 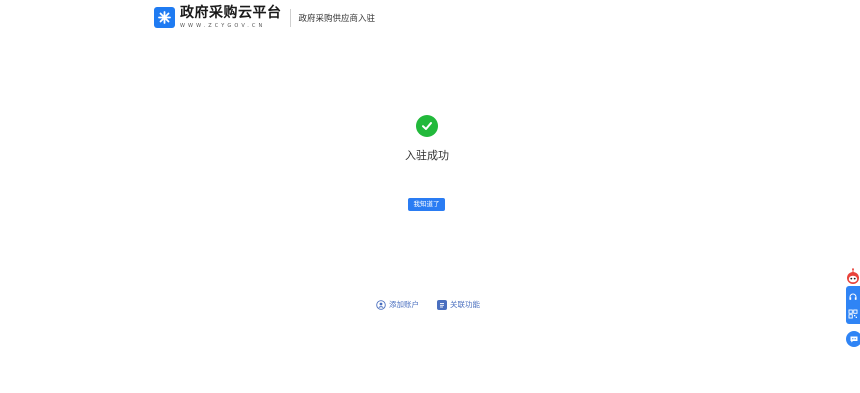 What do you see at coordinates (428, 304) in the screenshot?
I see `bottom-links: 添加账户 关联功能` at bounding box center [428, 304].